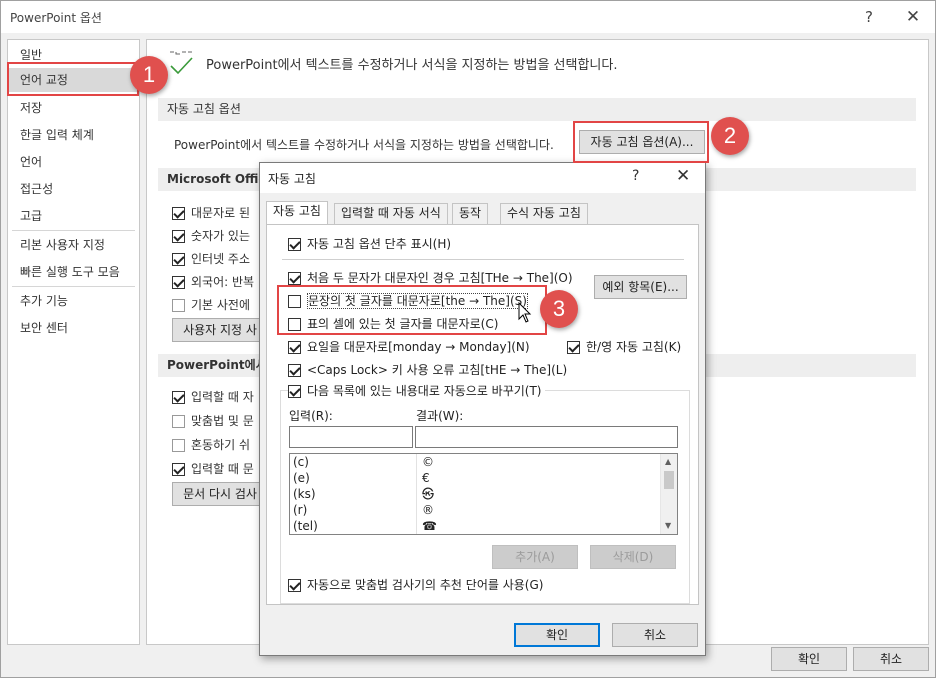  Describe the element at coordinates (641, 142) in the screenshot. I see `highlight-box-autocorrect-options` at that location.